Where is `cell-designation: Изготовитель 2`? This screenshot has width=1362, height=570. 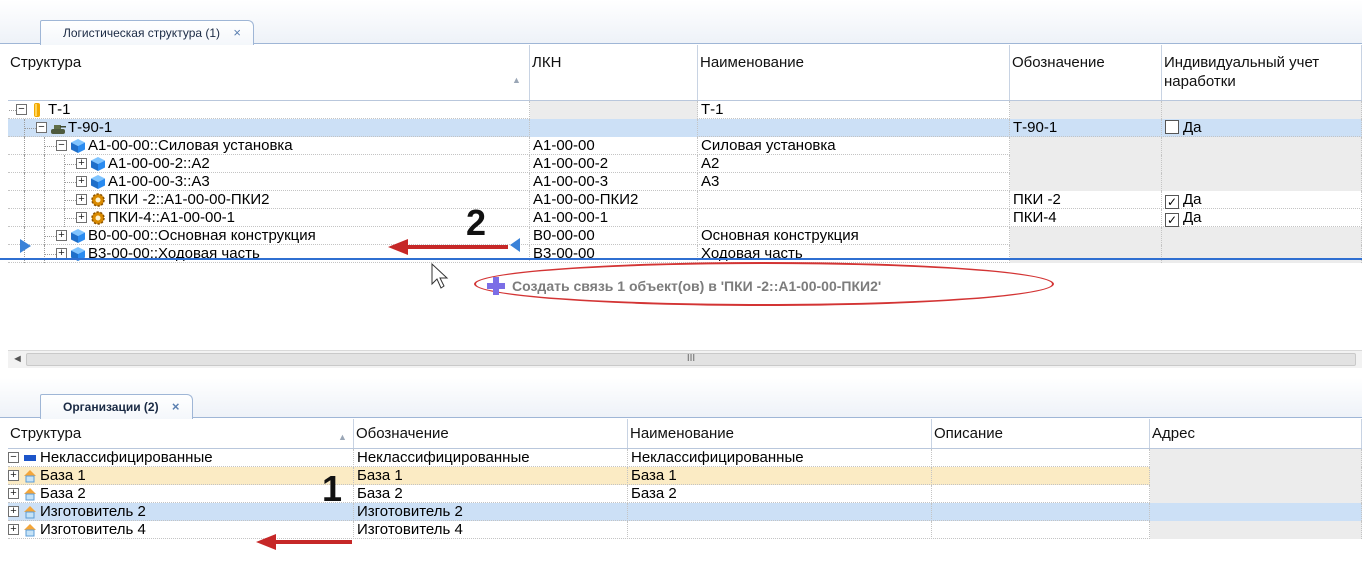 cell-designation: Изготовитель 2 is located at coordinates (491, 512).